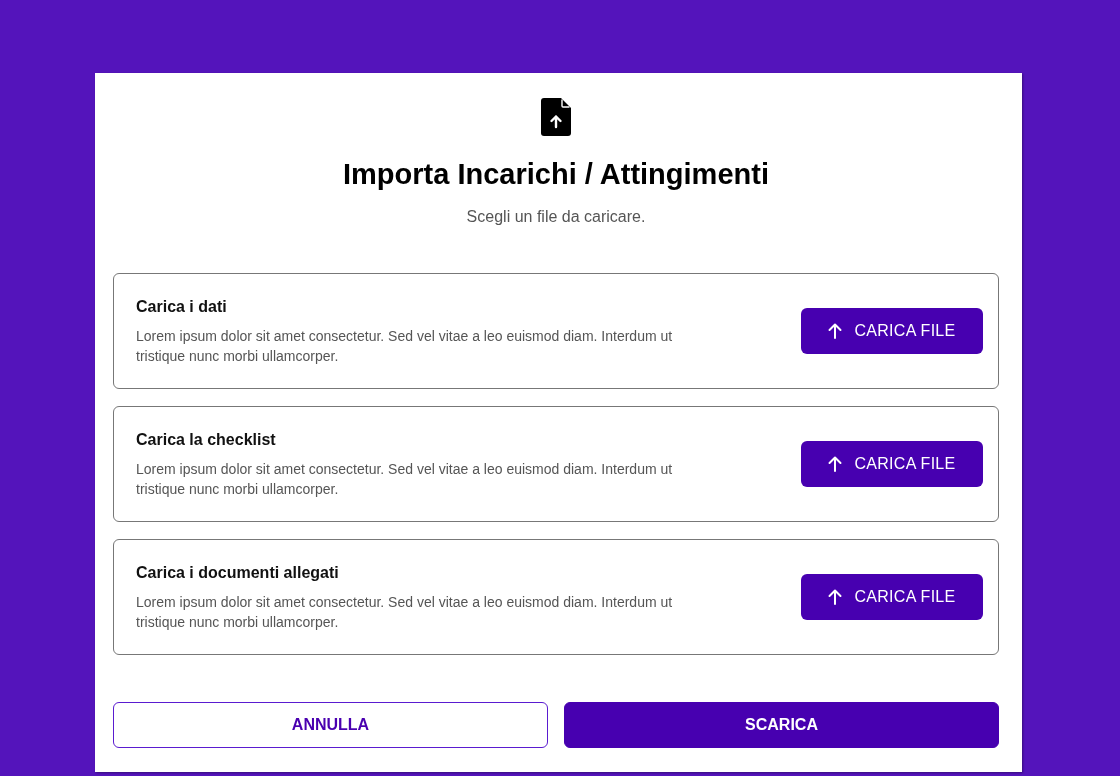 This screenshot has width=1120, height=776. Describe the element at coordinates (556, 217) in the screenshot. I see `dialog-subtitle: Scegli un file da caricare.` at that location.